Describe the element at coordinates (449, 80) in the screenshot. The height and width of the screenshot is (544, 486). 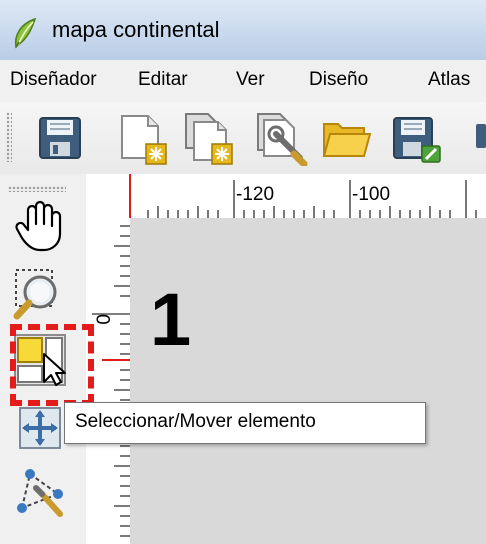
I see `menu-atlas: Atlas` at that location.